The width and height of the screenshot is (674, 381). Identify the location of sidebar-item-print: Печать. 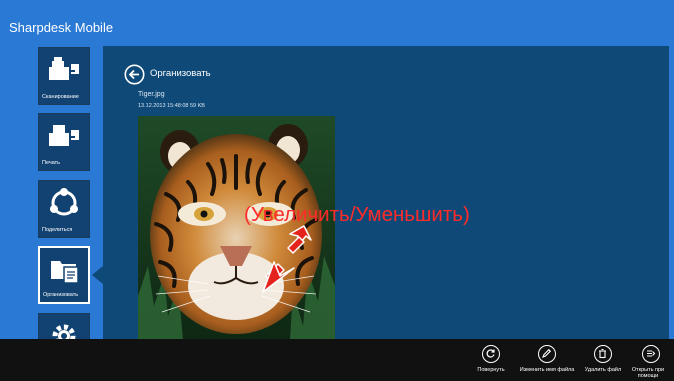
(64, 142).